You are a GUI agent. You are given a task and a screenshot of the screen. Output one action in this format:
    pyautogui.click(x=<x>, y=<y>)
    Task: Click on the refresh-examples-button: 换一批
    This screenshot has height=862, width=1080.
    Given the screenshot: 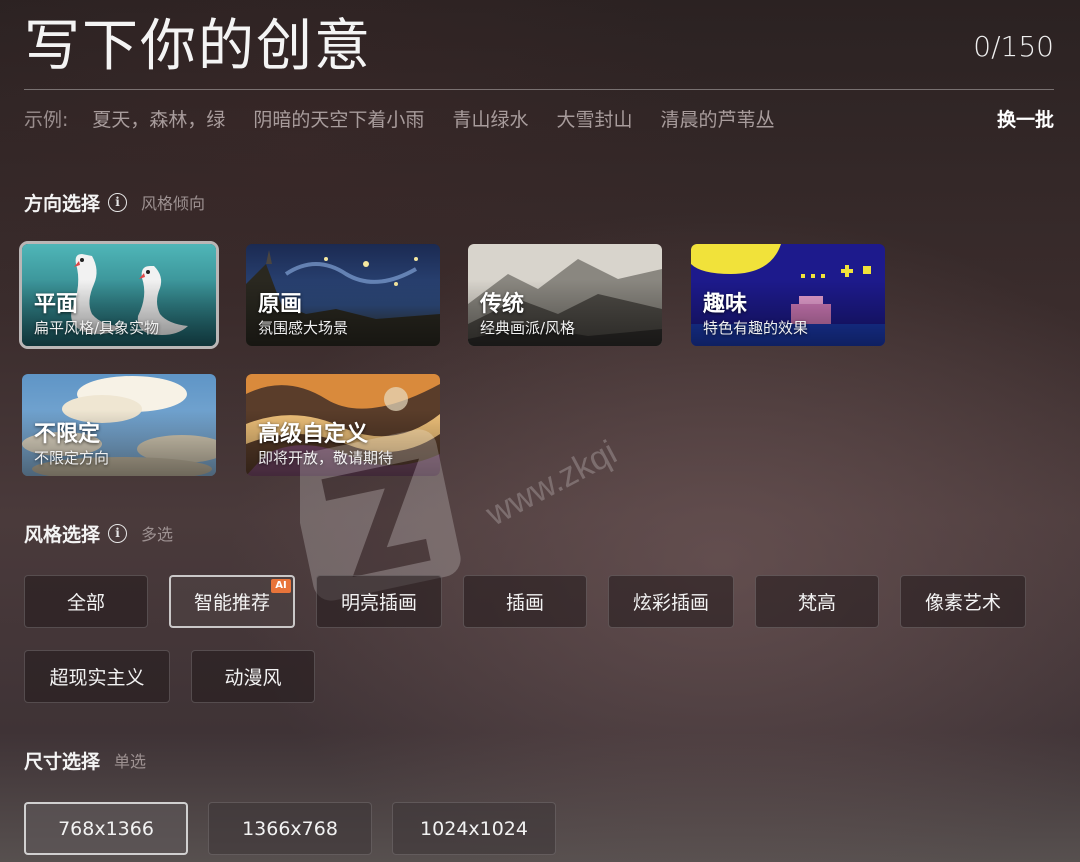 What is the action you would take?
    pyautogui.click(x=1025, y=118)
    